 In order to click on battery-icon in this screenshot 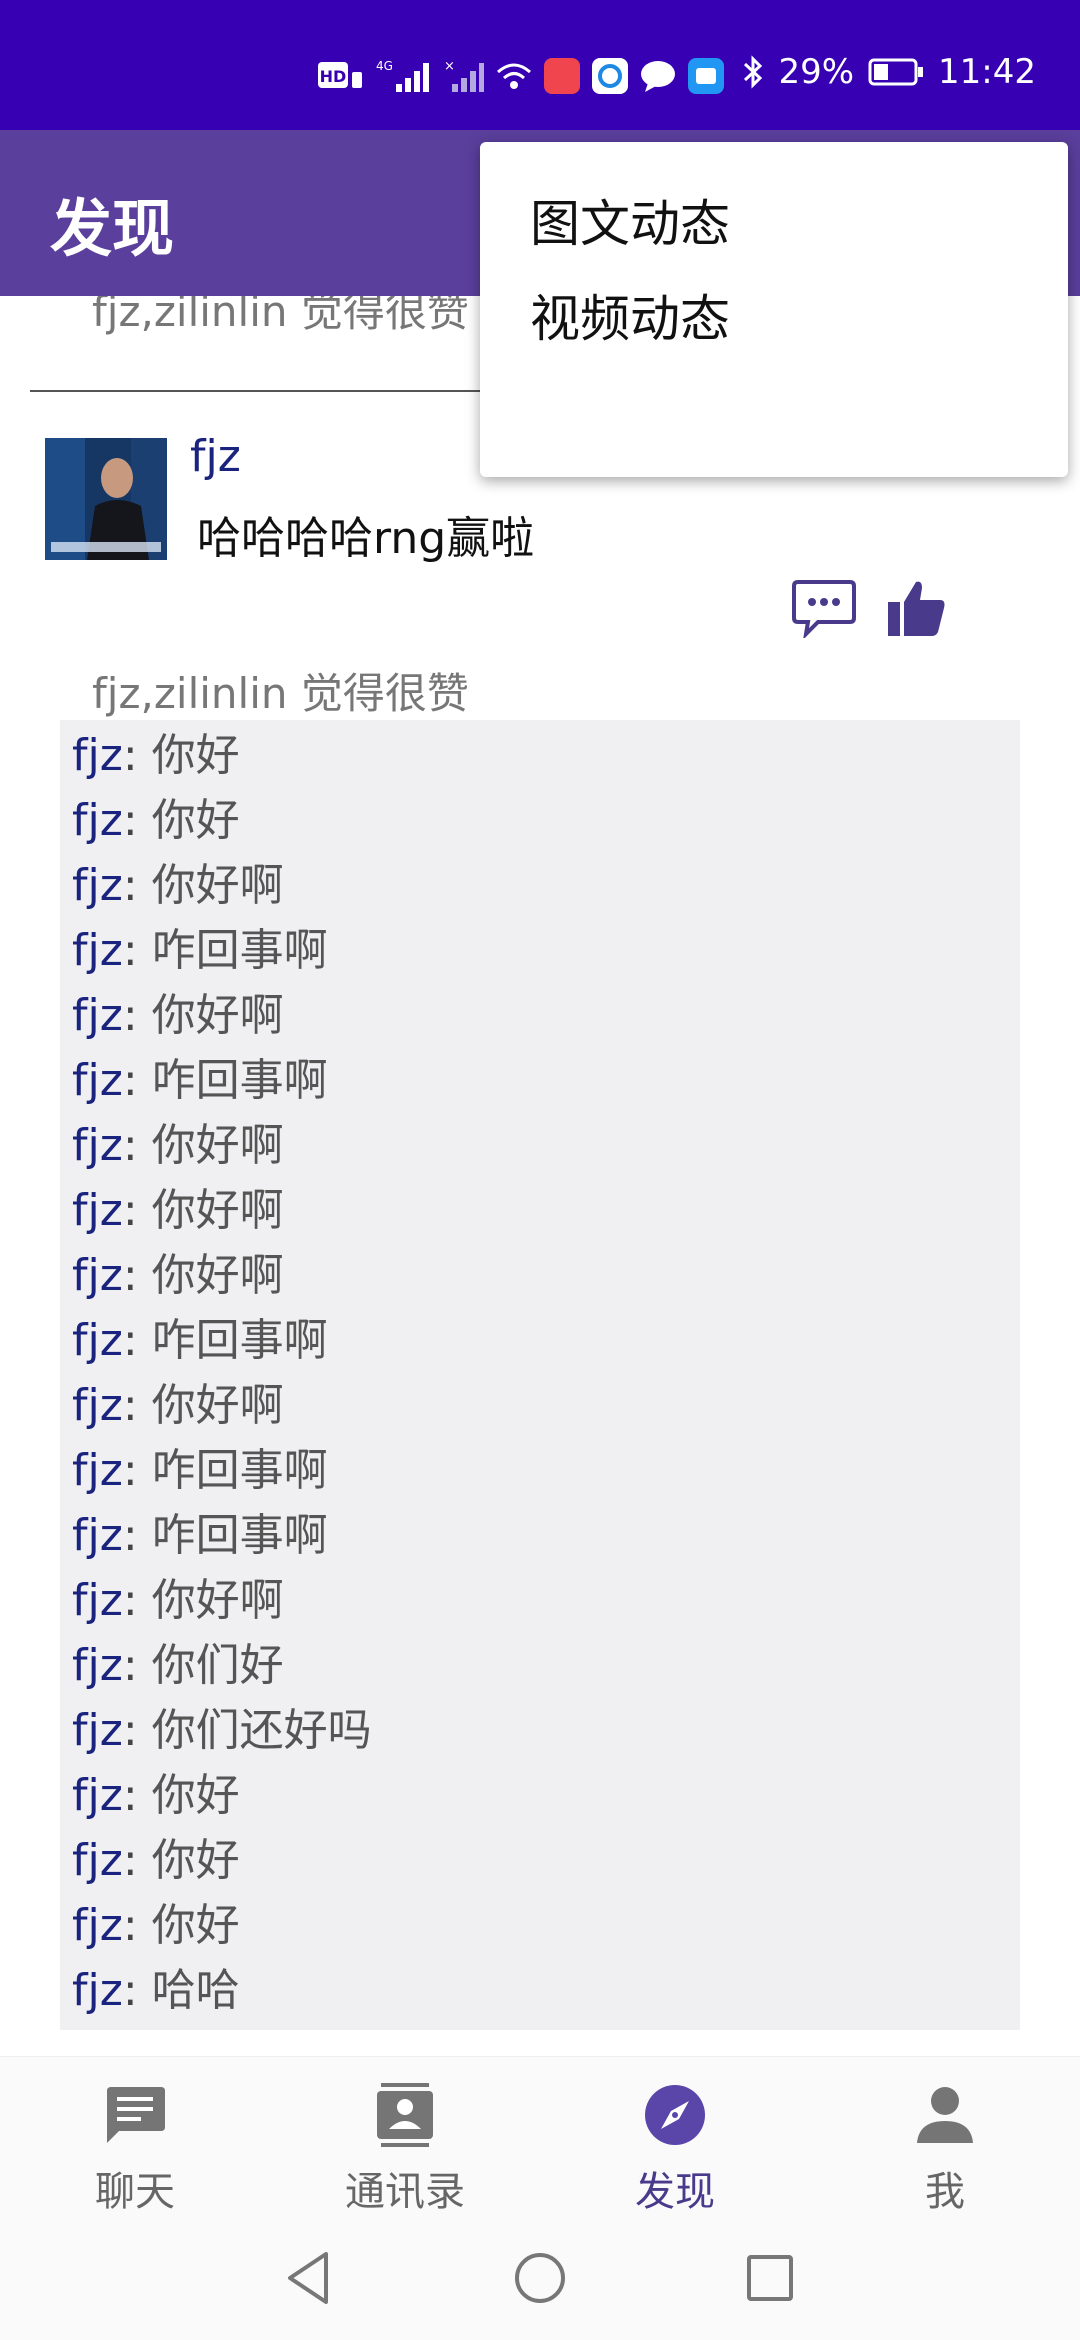, I will do `click(896, 72)`.